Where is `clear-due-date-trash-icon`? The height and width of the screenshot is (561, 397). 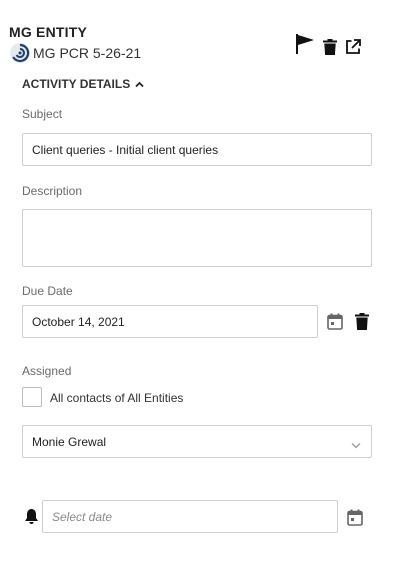
clear-due-date-trash-icon is located at coordinates (362, 324).